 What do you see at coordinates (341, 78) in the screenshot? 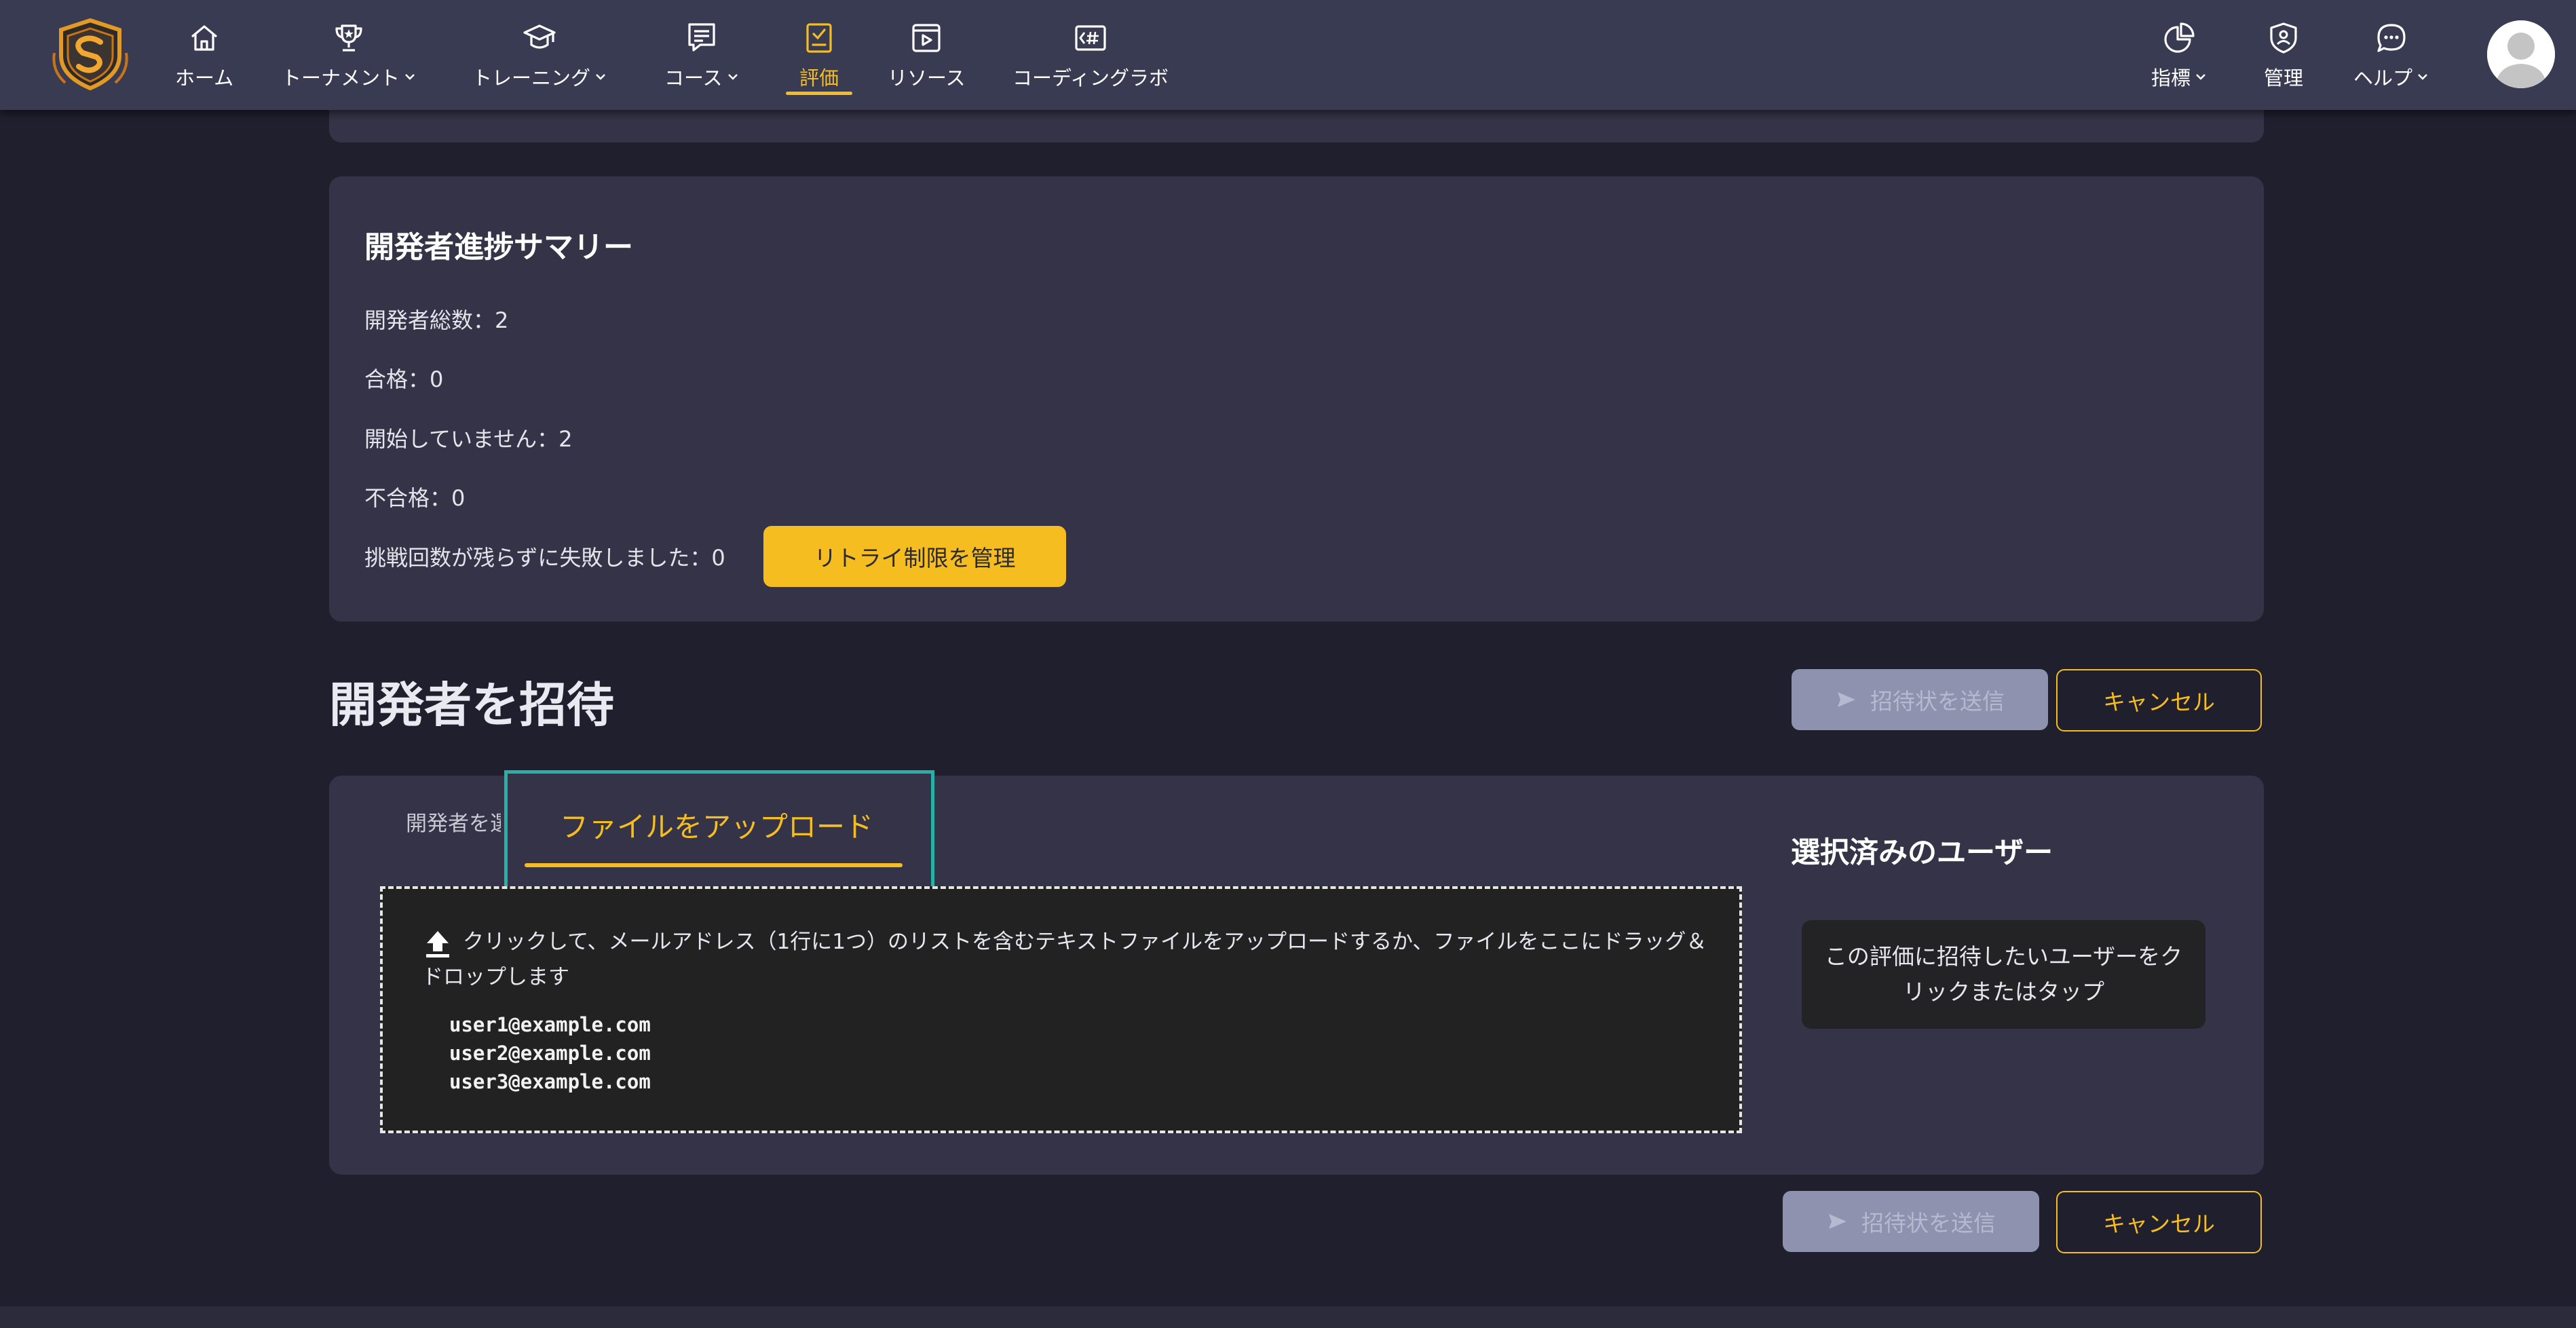
I see `nav-tournament-label: トーナメント` at bounding box center [341, 78].